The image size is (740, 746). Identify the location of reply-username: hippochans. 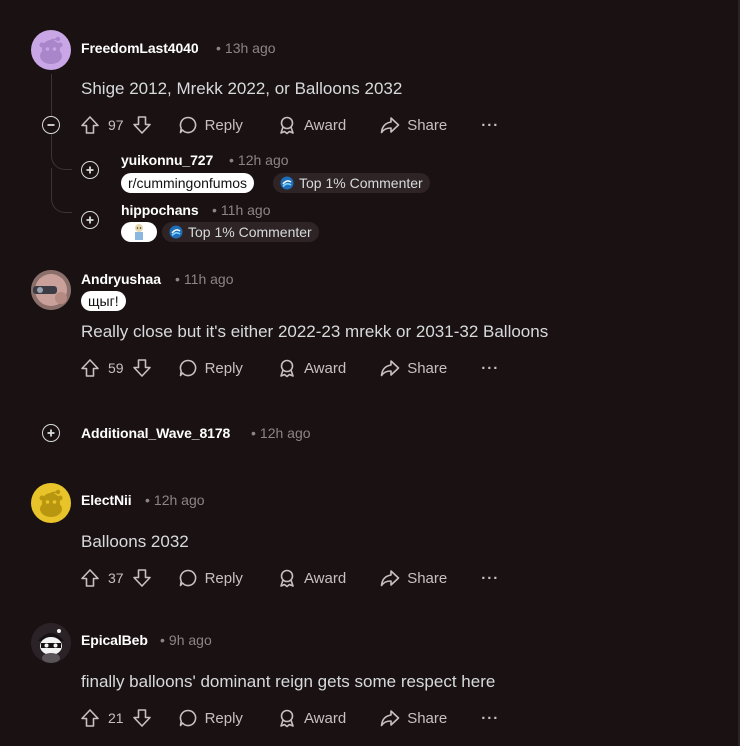
(160, 210).